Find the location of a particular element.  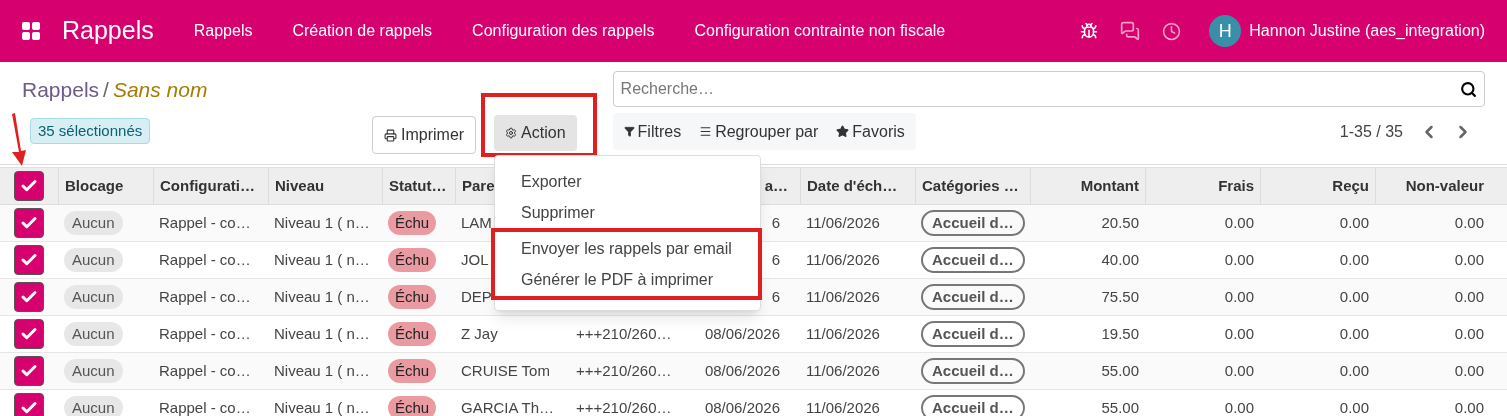

column-header: Non-valeur is located at coordinates (1444, 186).